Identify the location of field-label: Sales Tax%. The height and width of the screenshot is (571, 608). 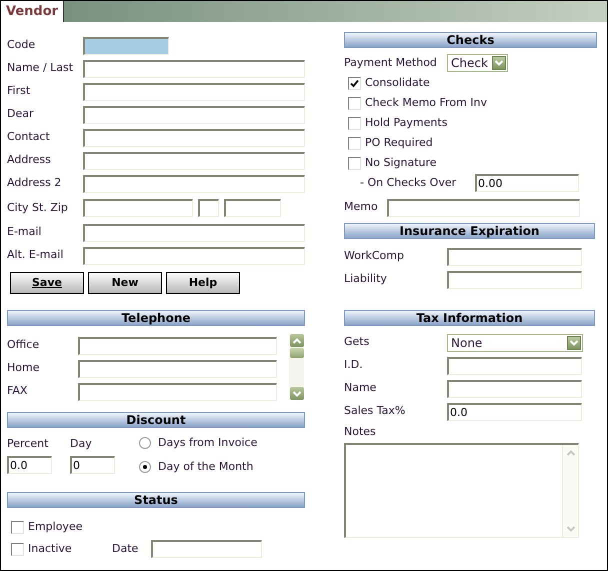
(375, 411).